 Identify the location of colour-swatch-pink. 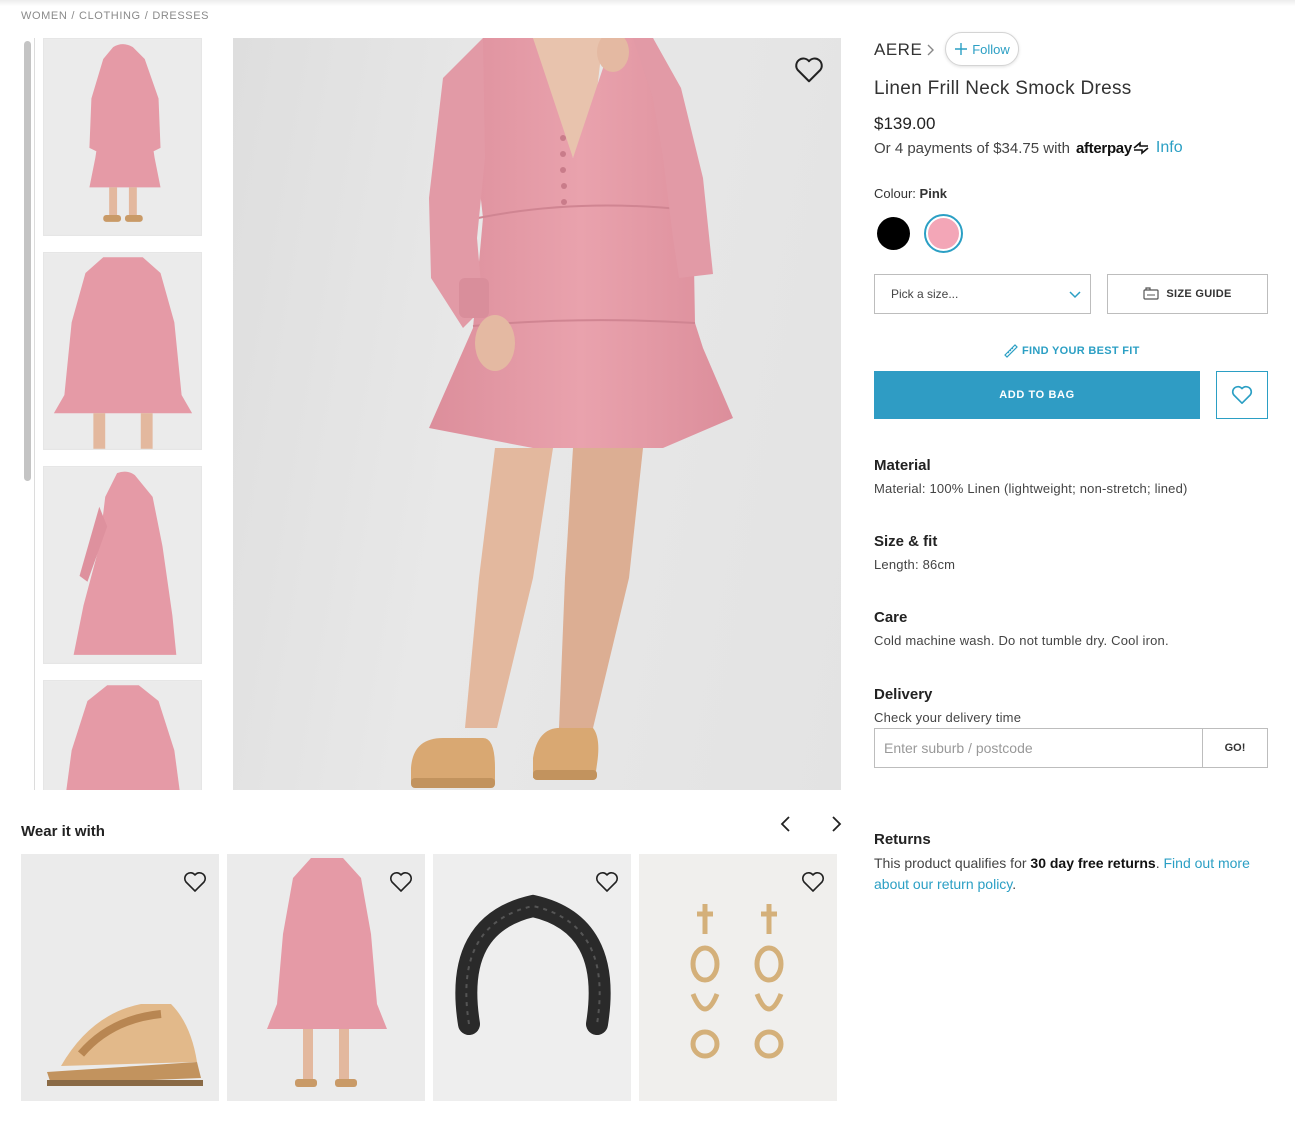
(943, 233).